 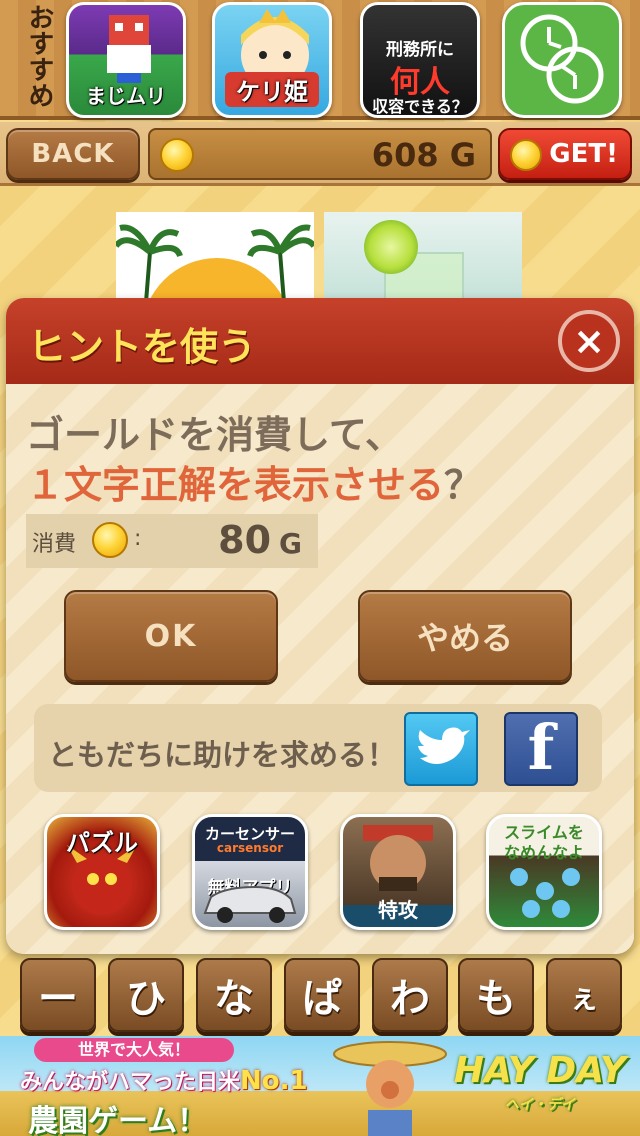 I want to click on promo-app-clocks, so click(x=562, y=60).